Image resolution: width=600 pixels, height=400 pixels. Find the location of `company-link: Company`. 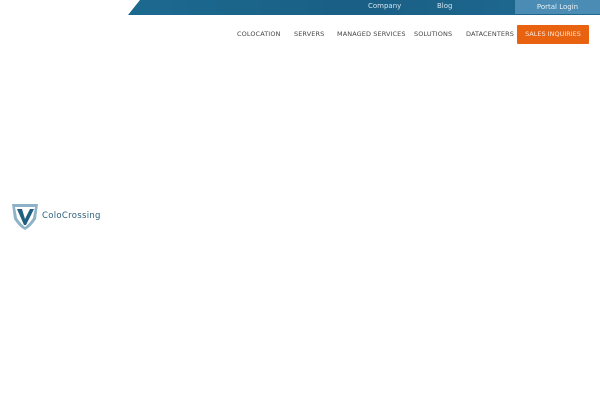

company-link: Company is located at coordinates (384, 6).